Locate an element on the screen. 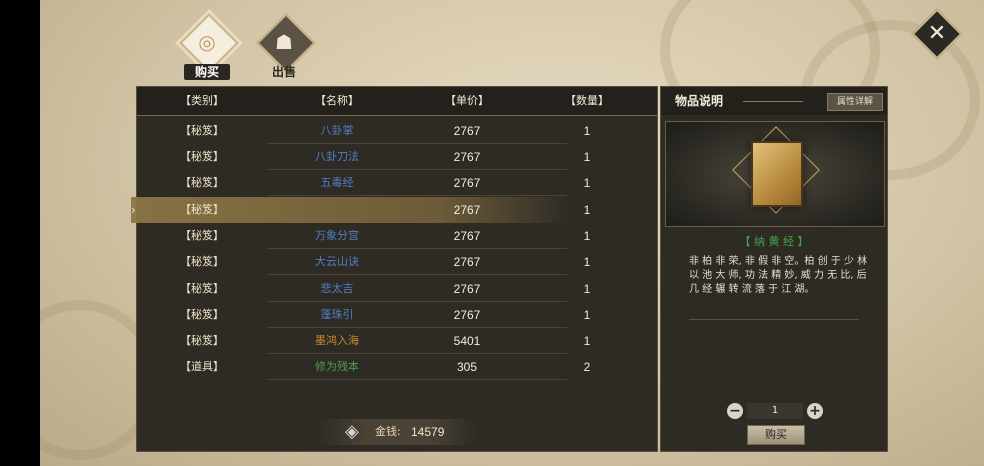 The width and height of the screenshot is (984, 466). quantity-field: 1 is located at coordinates (775, 411).